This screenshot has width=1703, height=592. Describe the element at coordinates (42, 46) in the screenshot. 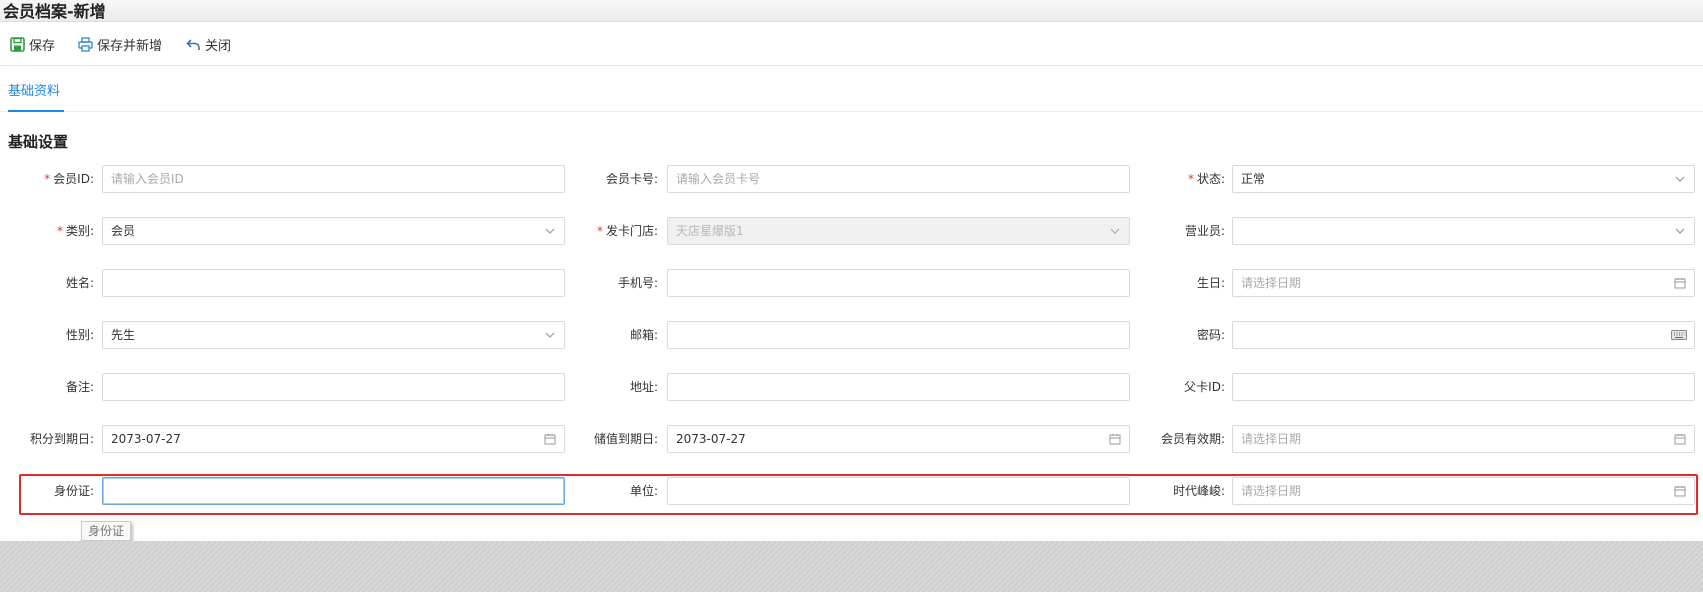

I see `save-label: 保存` at that location.